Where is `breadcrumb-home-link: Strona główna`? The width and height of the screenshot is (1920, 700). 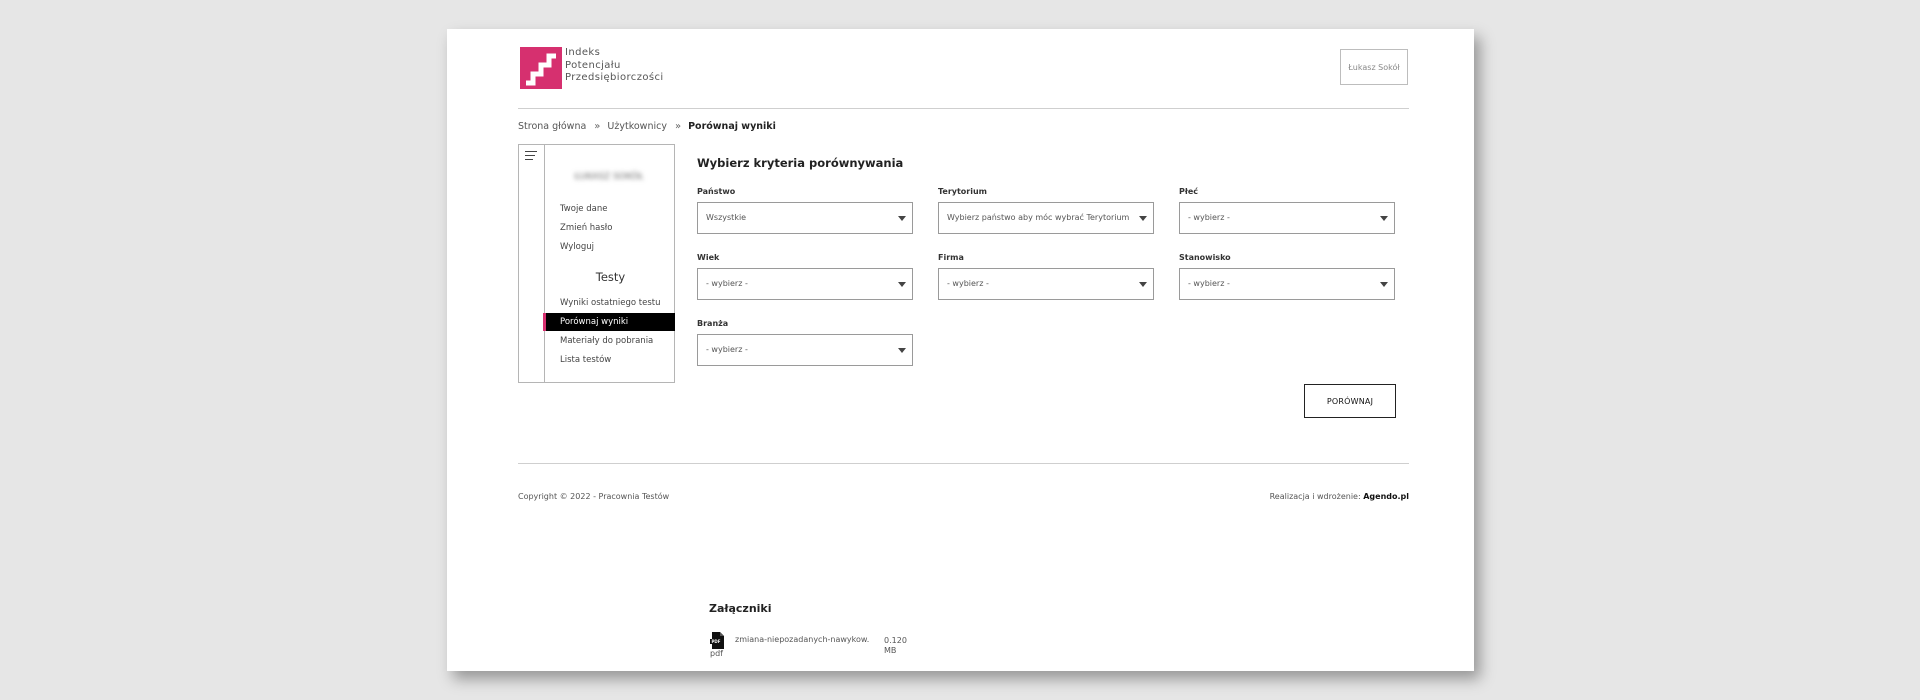
breadcrumb-home-link: Strona główna is located at coordinates (552, 126).